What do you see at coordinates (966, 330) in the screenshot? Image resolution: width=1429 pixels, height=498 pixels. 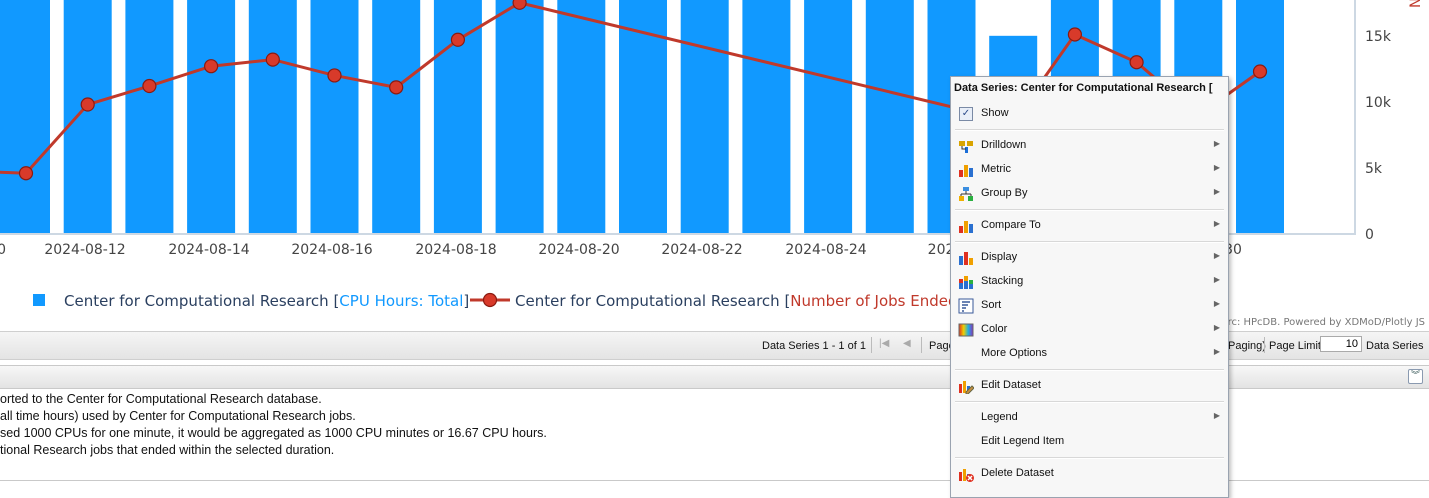 I see `color-palette-icon` at bounding box center [966, 330].